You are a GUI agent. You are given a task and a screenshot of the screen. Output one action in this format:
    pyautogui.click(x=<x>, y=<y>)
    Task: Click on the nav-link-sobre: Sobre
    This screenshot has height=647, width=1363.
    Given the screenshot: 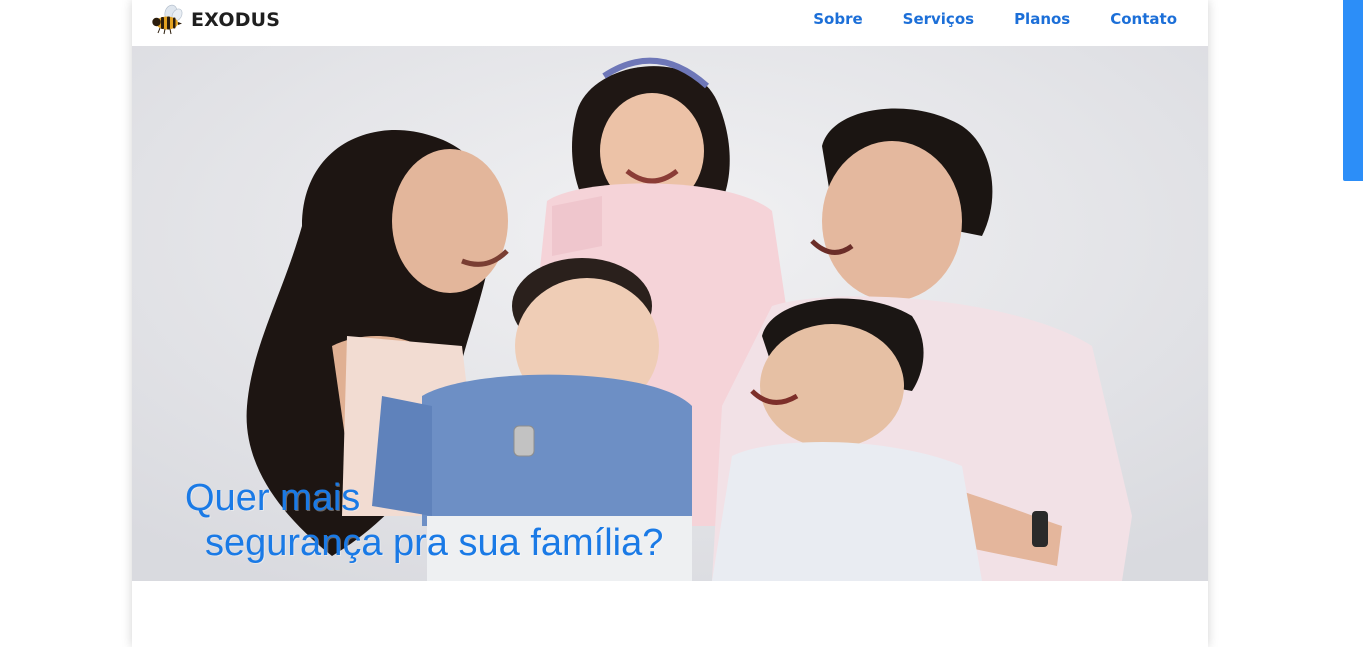 What is the action you would take?
    pyautogui.click(x=837, y=19)
    